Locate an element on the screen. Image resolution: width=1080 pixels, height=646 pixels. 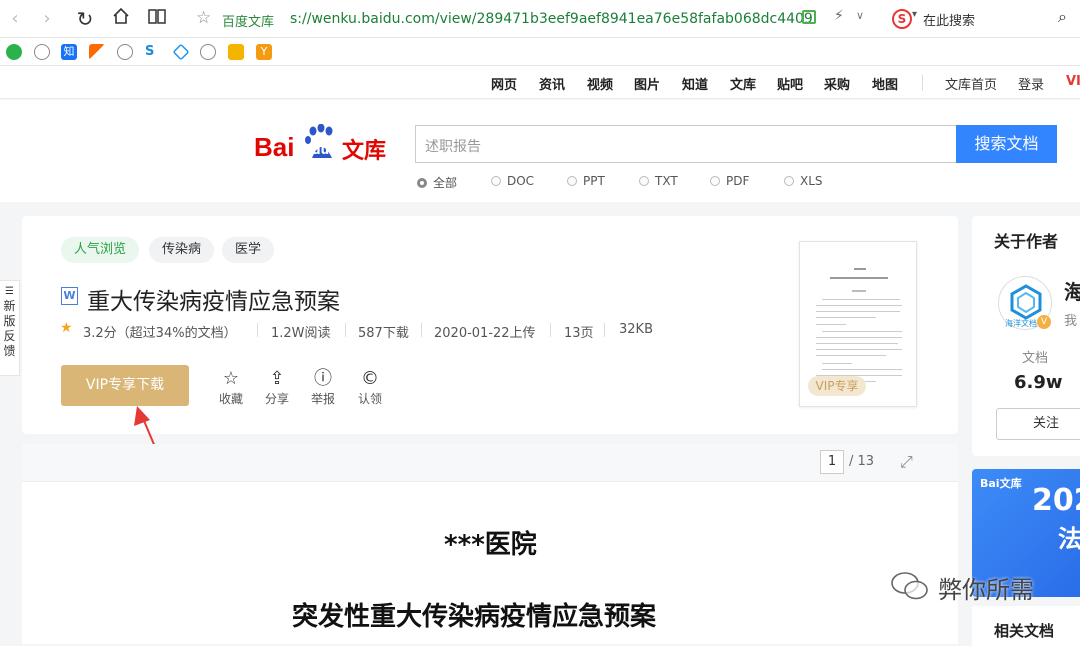
star-icon: ☆ is located at coordinates (203, 18).